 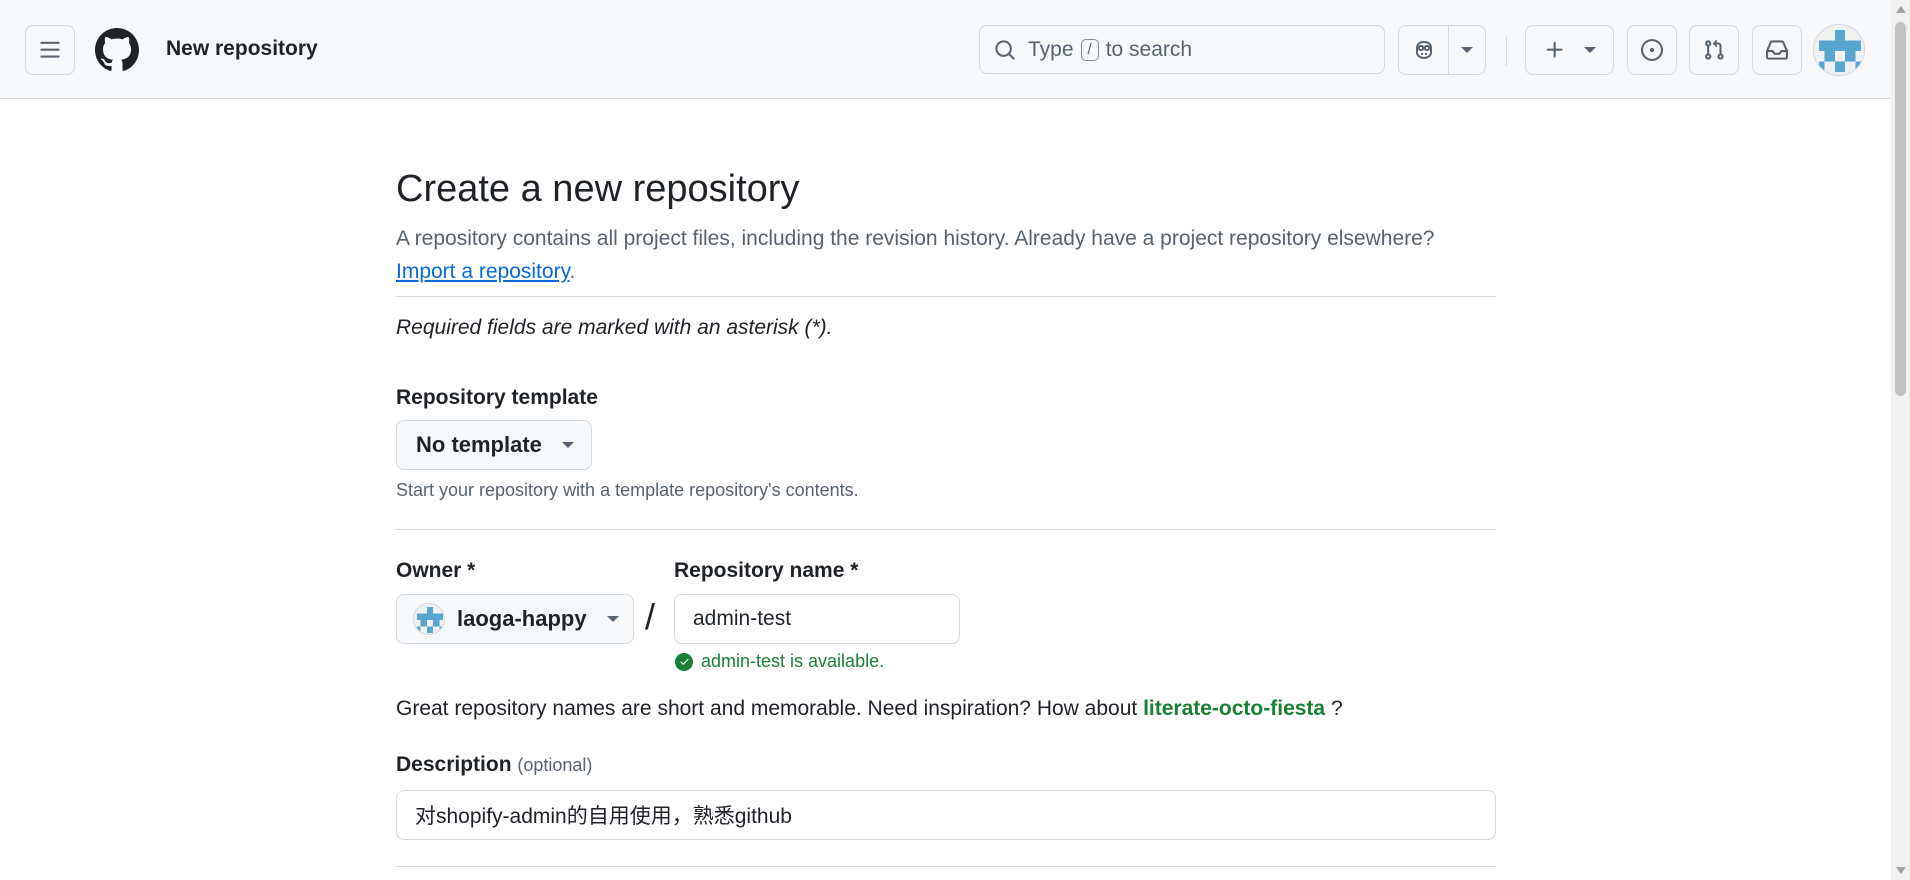 What do you see at coordinates (1839, 50) in the screenshot?
I see `user-avatar` at bounding box center [1839, 50].